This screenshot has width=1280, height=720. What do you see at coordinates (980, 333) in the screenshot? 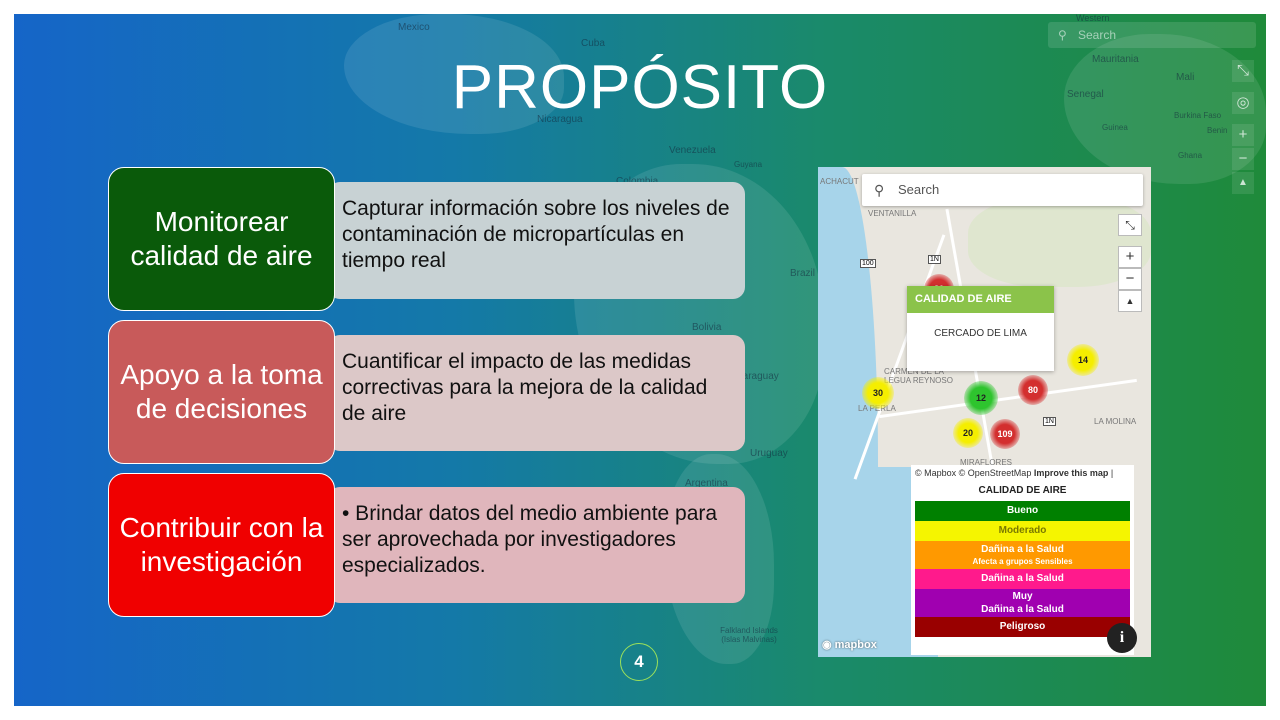
I see `popup-location: CERCADO DE LIMA` at bounding box center [980, 333].